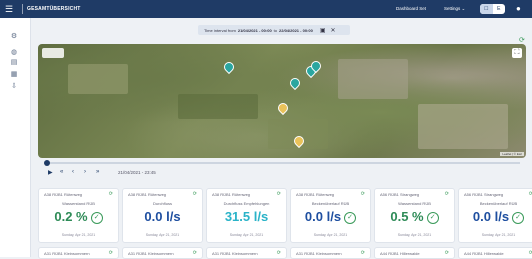 This screenshot has width=532, height=259. What do you see at coordinates (71, 216) in the screenshot?
I see `sensor-card-value: 0.2 %` at bounding box center [71, 216].